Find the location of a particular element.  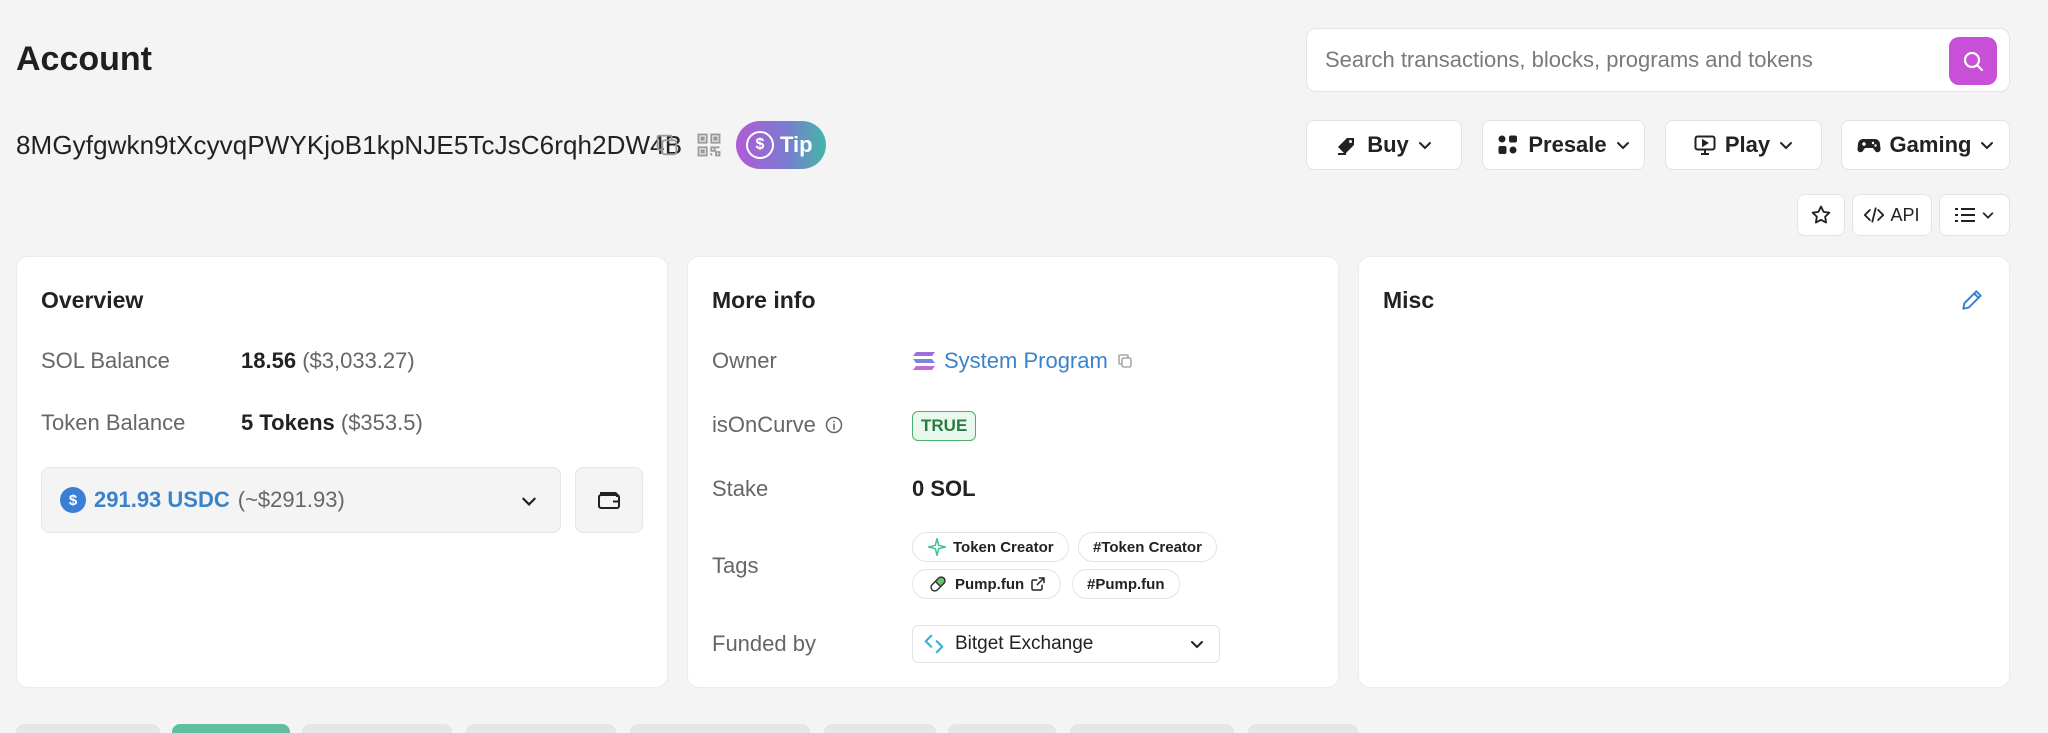

overview-title: Overview is located at coordinates (92, 300).